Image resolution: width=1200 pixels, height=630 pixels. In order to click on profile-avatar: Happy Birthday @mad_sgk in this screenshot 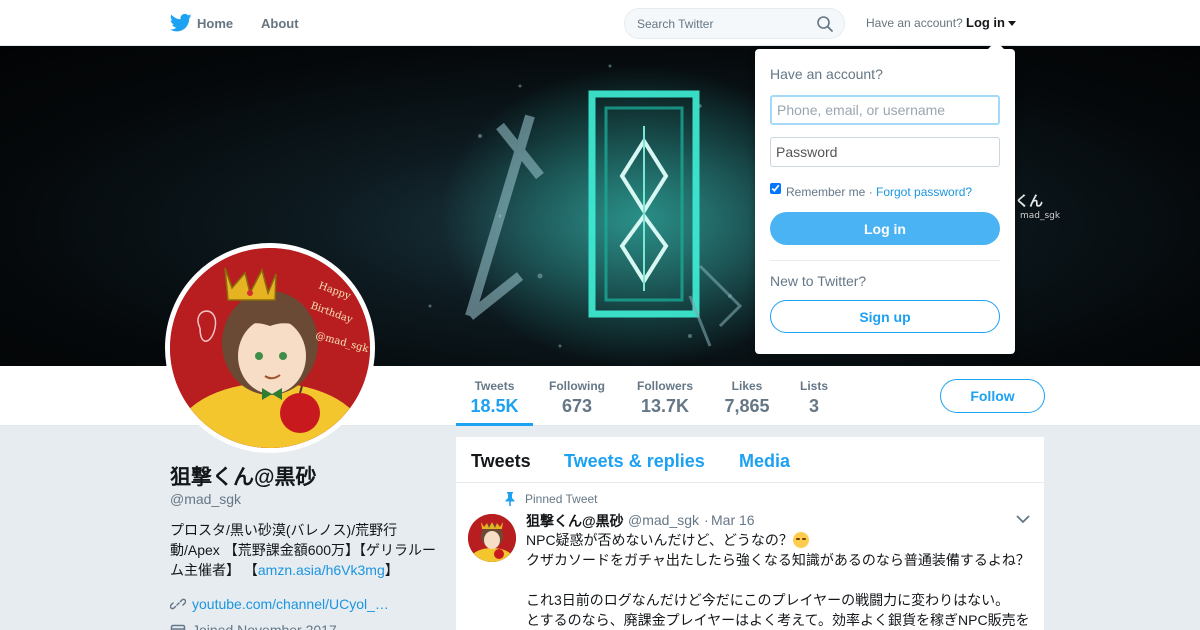, I will do `click(270, 348)`.